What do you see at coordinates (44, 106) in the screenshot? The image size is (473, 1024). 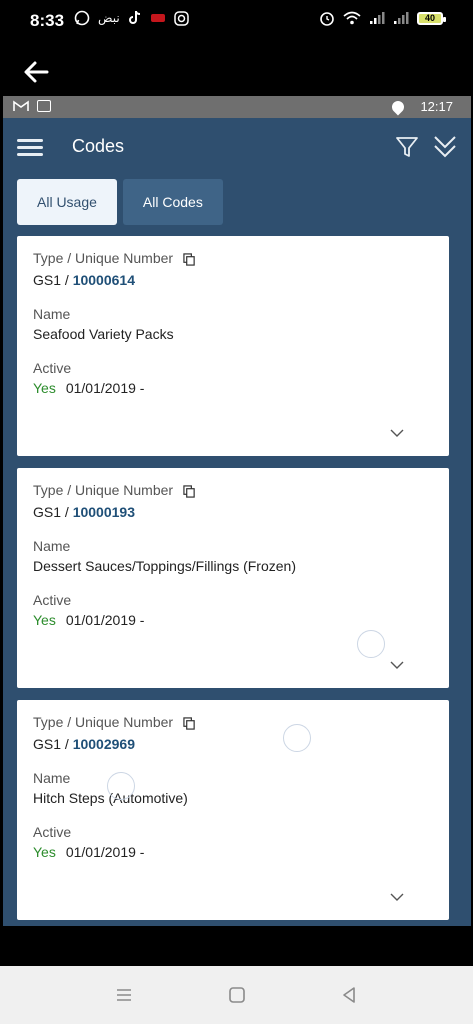 I see `image-icon` at bounding box center [44, 106].